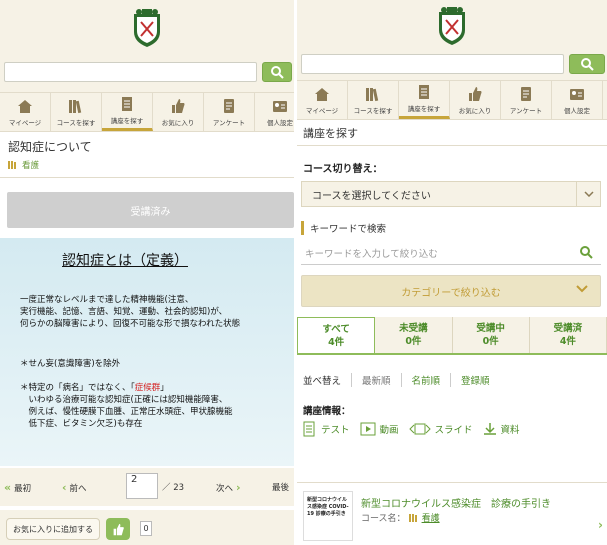 This screenshot has width=607, height=545. Describe the element at coordinates (70, 364) in the screenshot. I see `slide-text: ＊せん妄(意識障害)を除外` at that location.